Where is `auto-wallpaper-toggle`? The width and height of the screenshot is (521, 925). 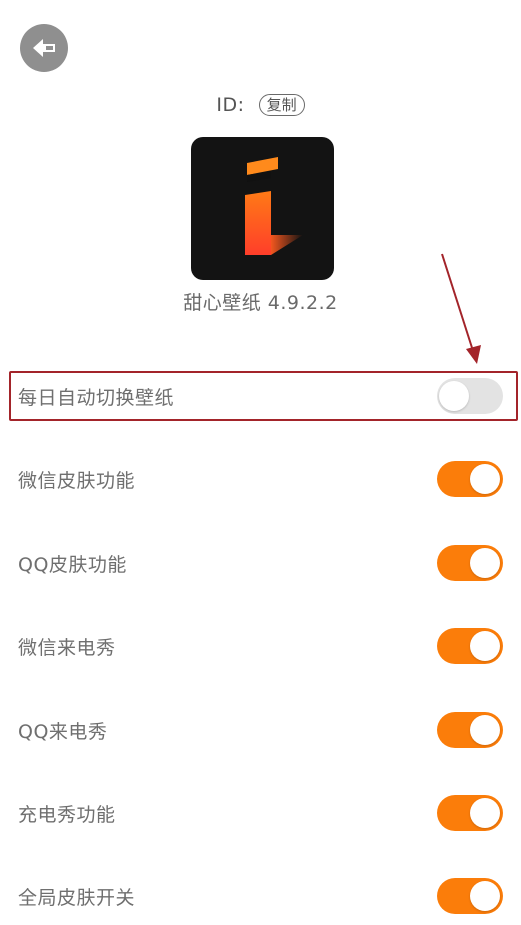
auto-wallpaper-toggle is located at coordinates (470, 396).